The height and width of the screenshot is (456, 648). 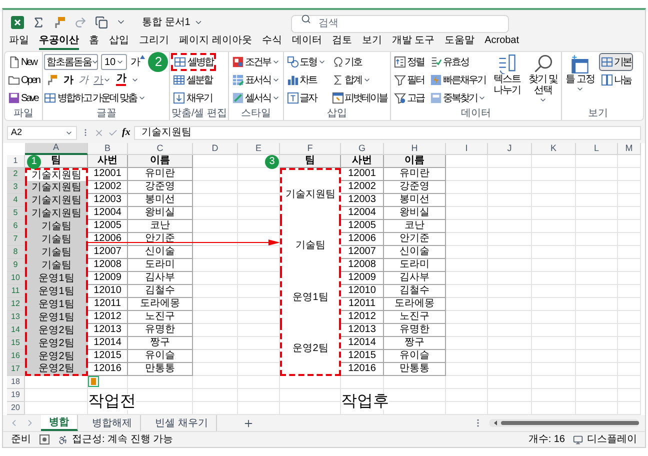 What do you see at coordinates (19, 42) in the screenshot?
I see `menu-tab: 파일` at bounding box center [19, 42].